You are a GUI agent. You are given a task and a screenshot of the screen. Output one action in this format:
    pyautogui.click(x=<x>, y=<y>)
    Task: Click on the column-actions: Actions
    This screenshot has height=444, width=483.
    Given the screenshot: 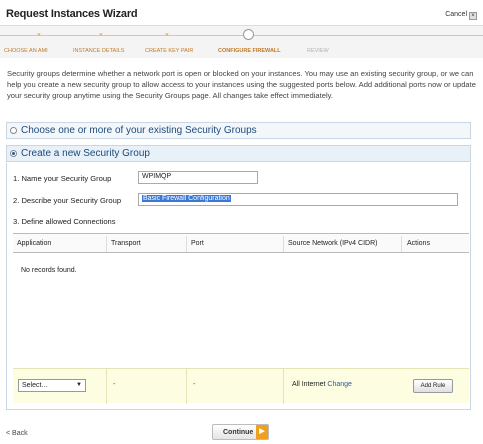 What is the action you would take?
    pyautogui.click(x=418, y=243)
    